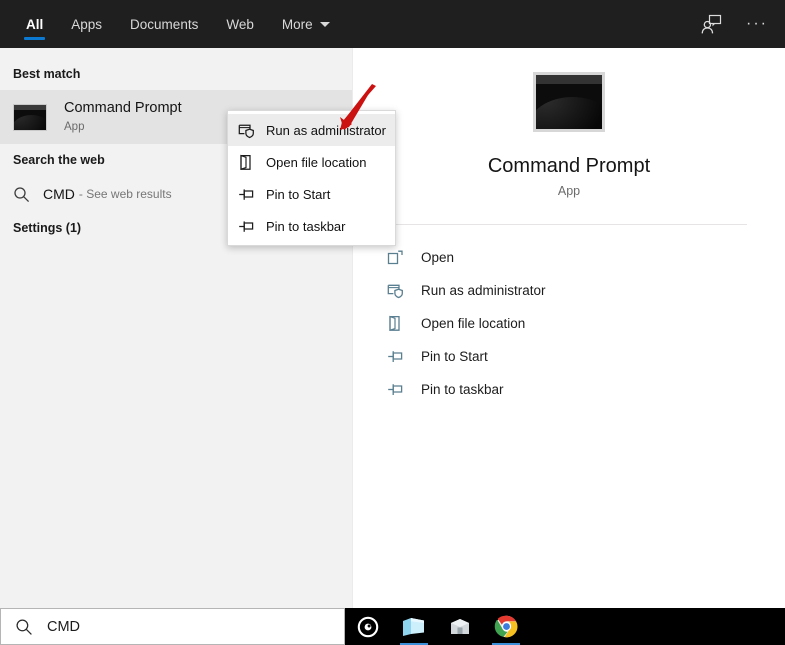 The height and width of the screenshot is (645, 785). What do you see at coordinates (473, 323) in the screenshot?
I see `action-open-file-location-label: Open file location` at bounding box center [473, 323].